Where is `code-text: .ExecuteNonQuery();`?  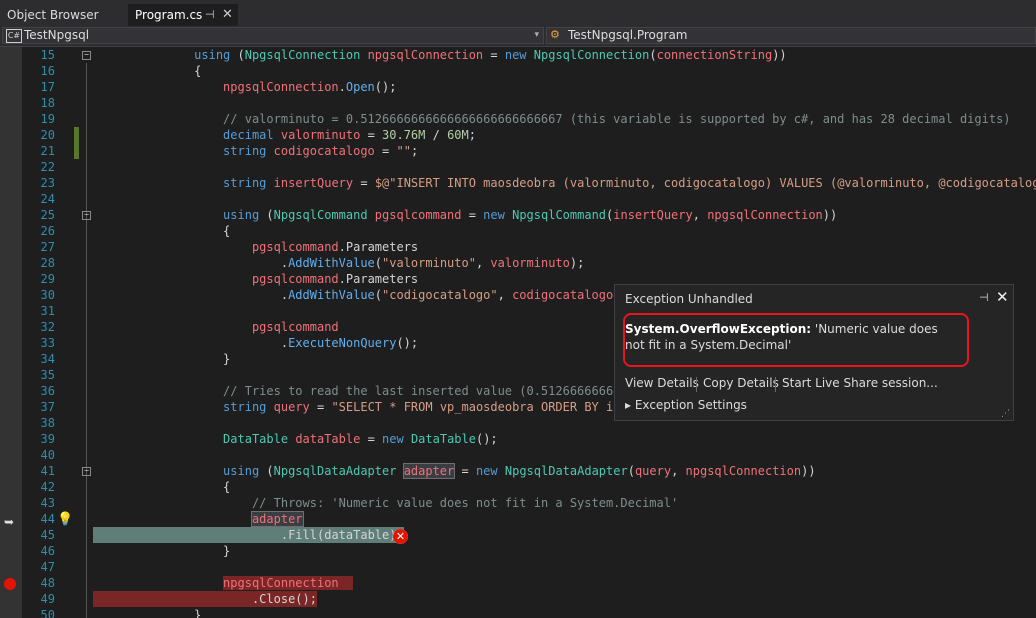 code-text: .ExecuteNonQuery(); is located at coordinates (256, 343).